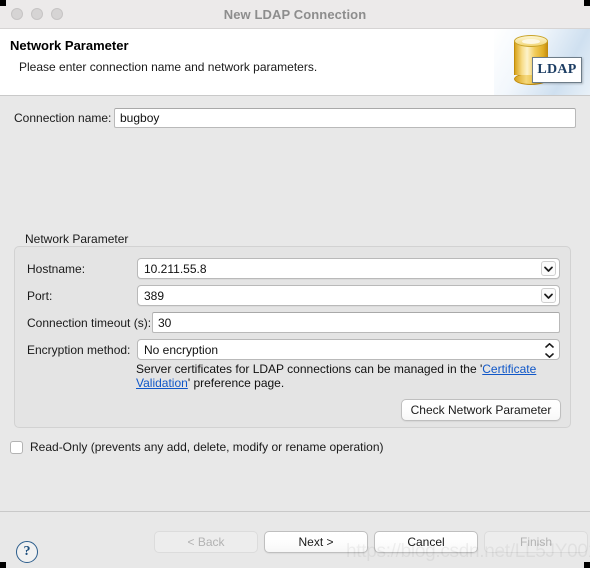 Image resolution: width=590 pixels, height=568 pixels. I want to click on window-title: New LDAP Connection, so click(295, 14).